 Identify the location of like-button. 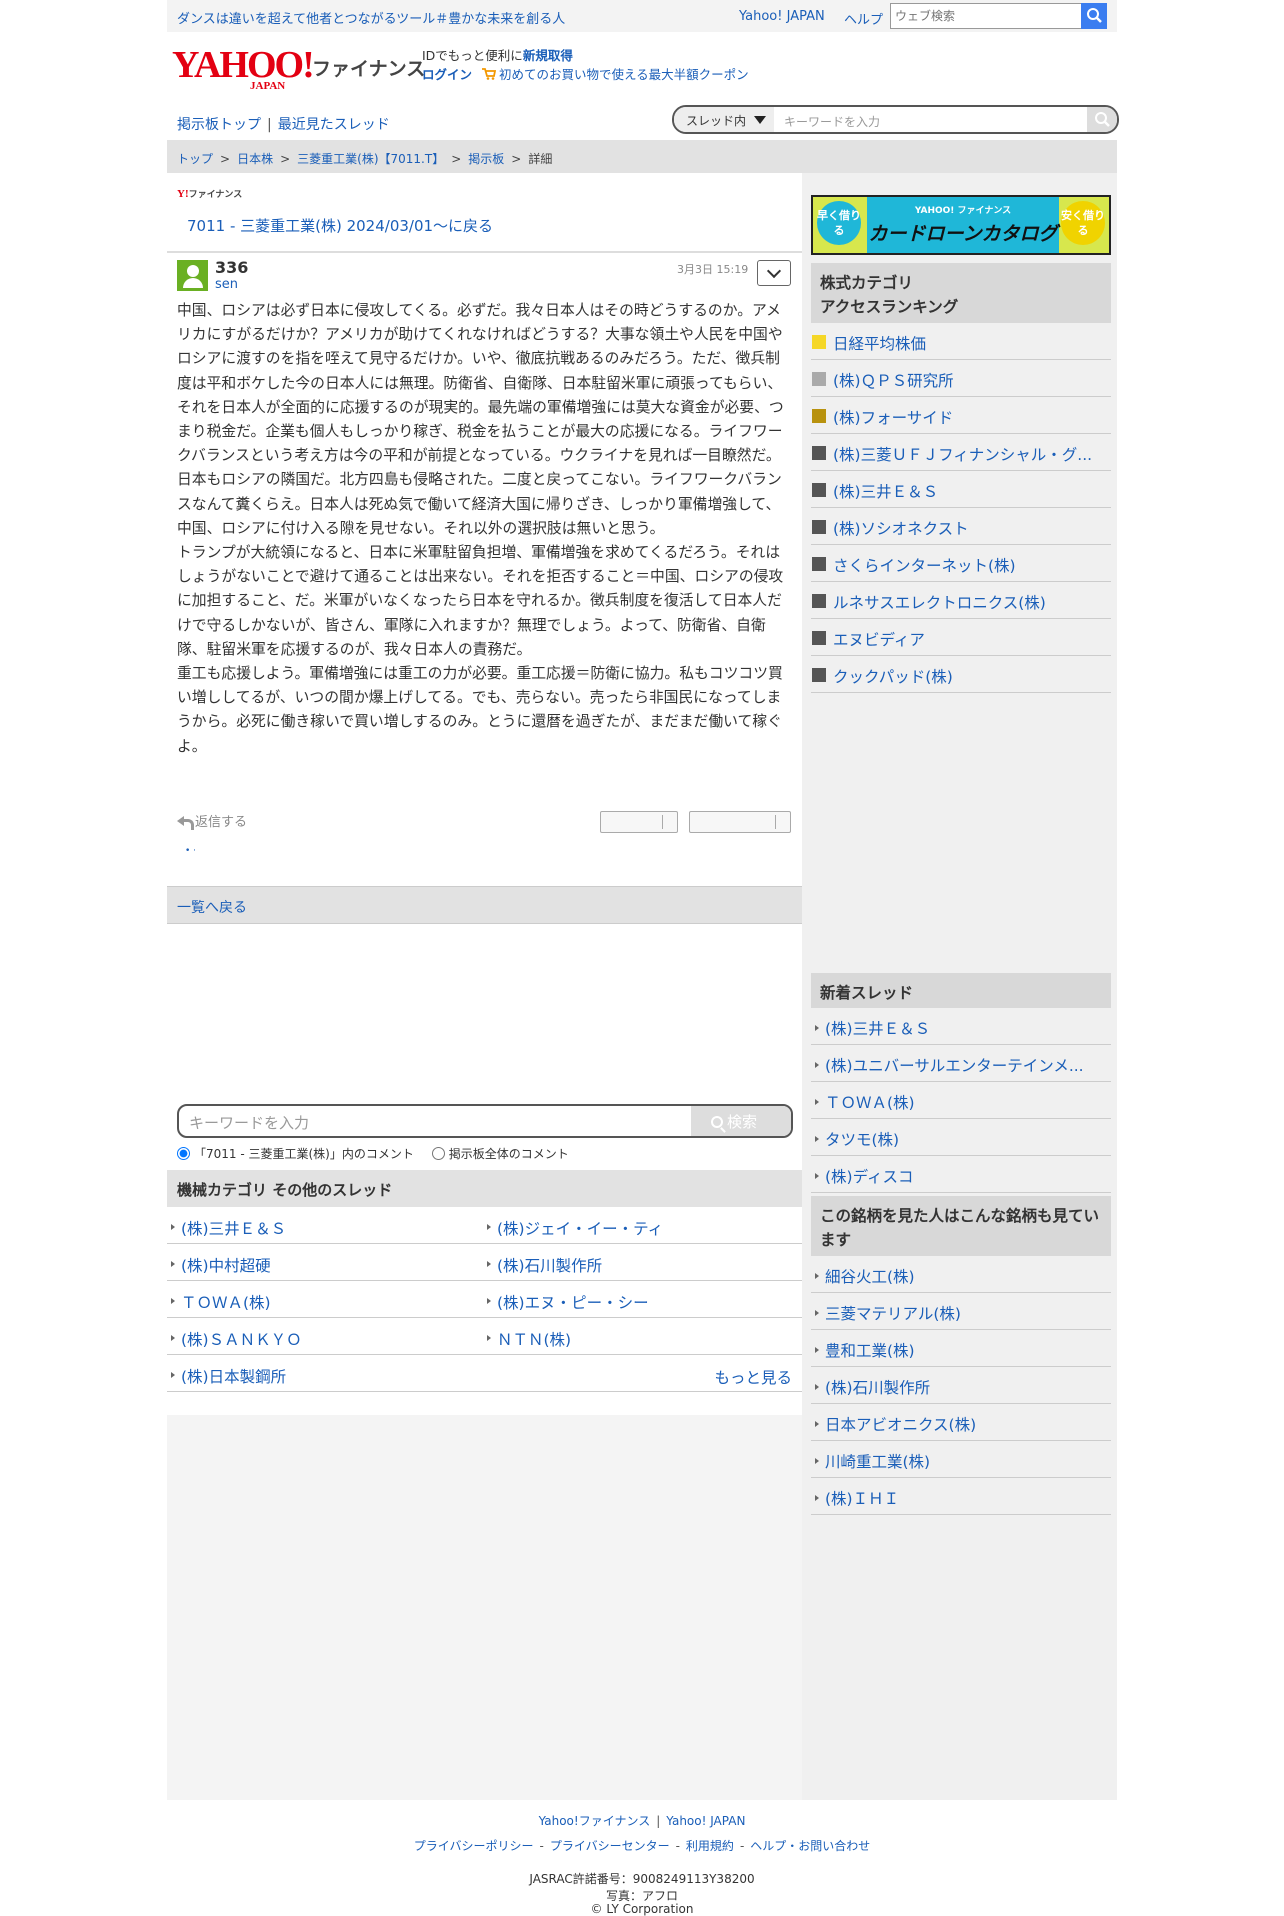
(639, 822).